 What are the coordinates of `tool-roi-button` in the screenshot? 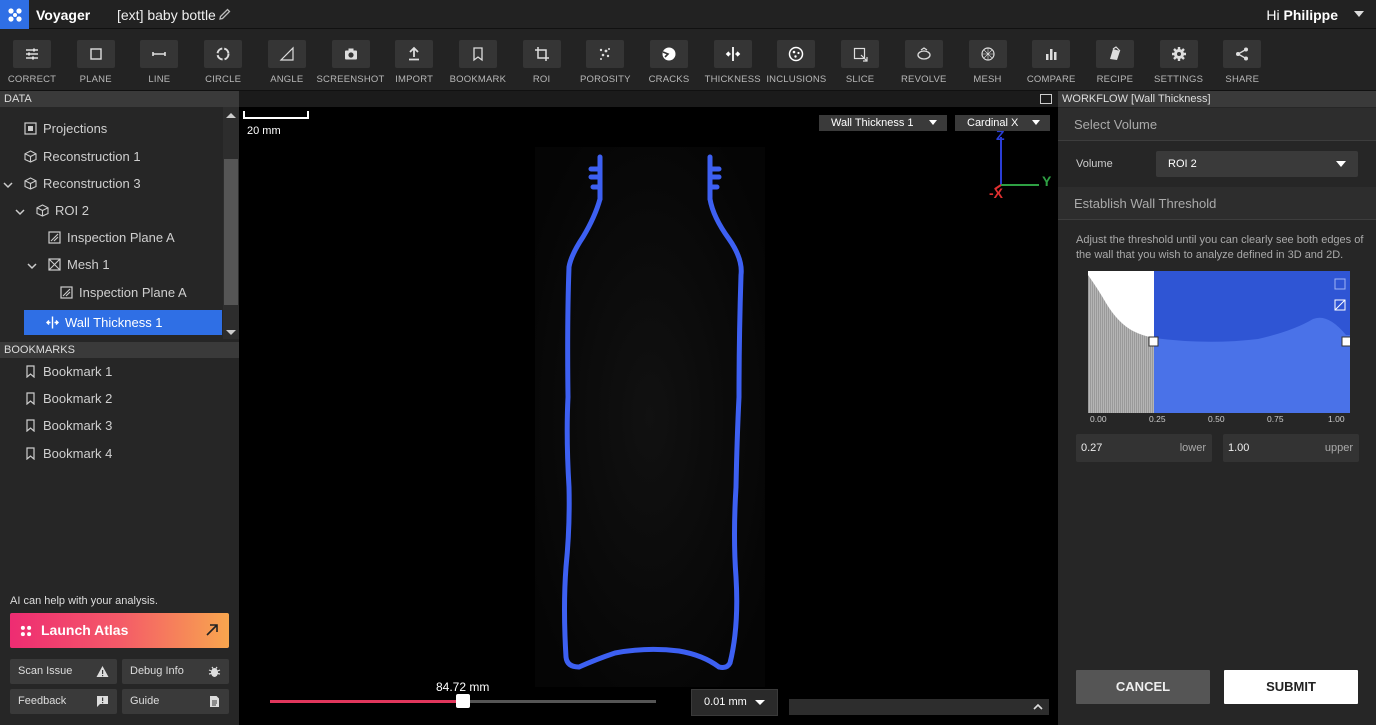 It's located at (541, 54).